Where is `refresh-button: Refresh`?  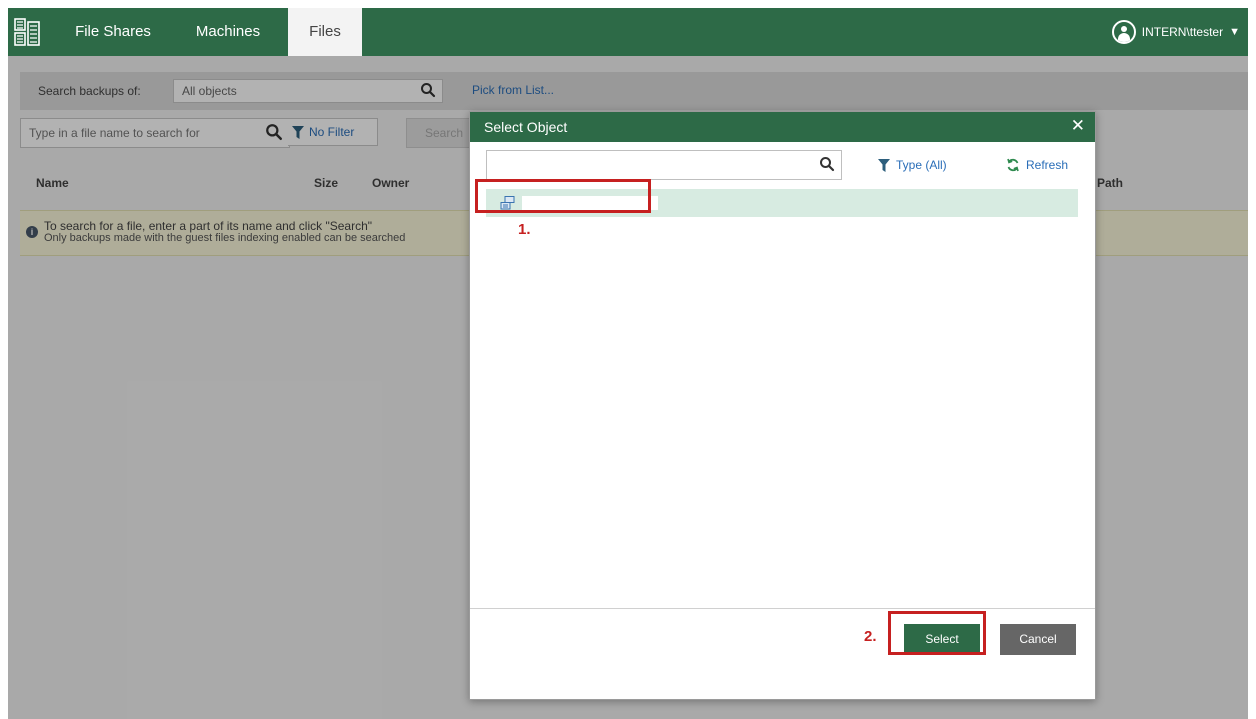 refresh-button: Refresh is located at coordinates (1037, 165).